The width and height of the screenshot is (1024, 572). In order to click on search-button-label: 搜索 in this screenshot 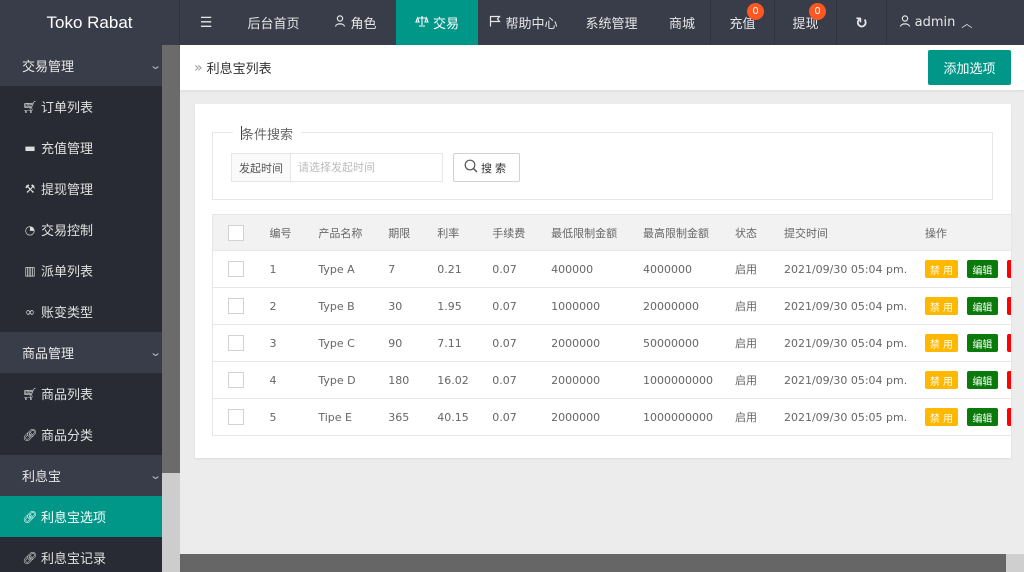, I will do `click(495, 168)`.